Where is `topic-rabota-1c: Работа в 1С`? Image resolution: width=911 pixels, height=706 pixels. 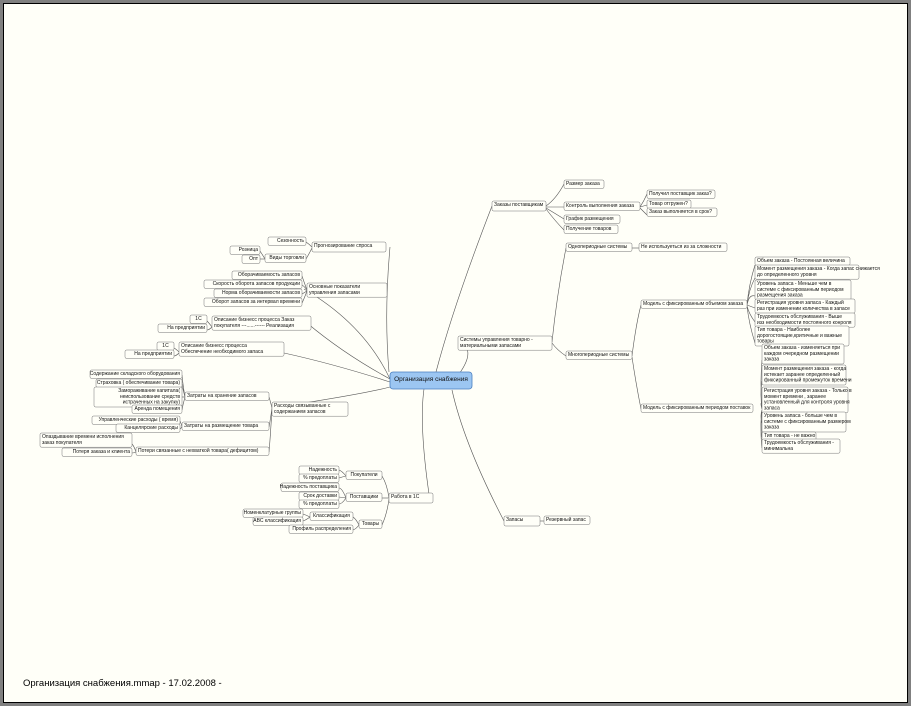
topic-rabota-1c: Работа в 1С is located at coordinates (411, 498).